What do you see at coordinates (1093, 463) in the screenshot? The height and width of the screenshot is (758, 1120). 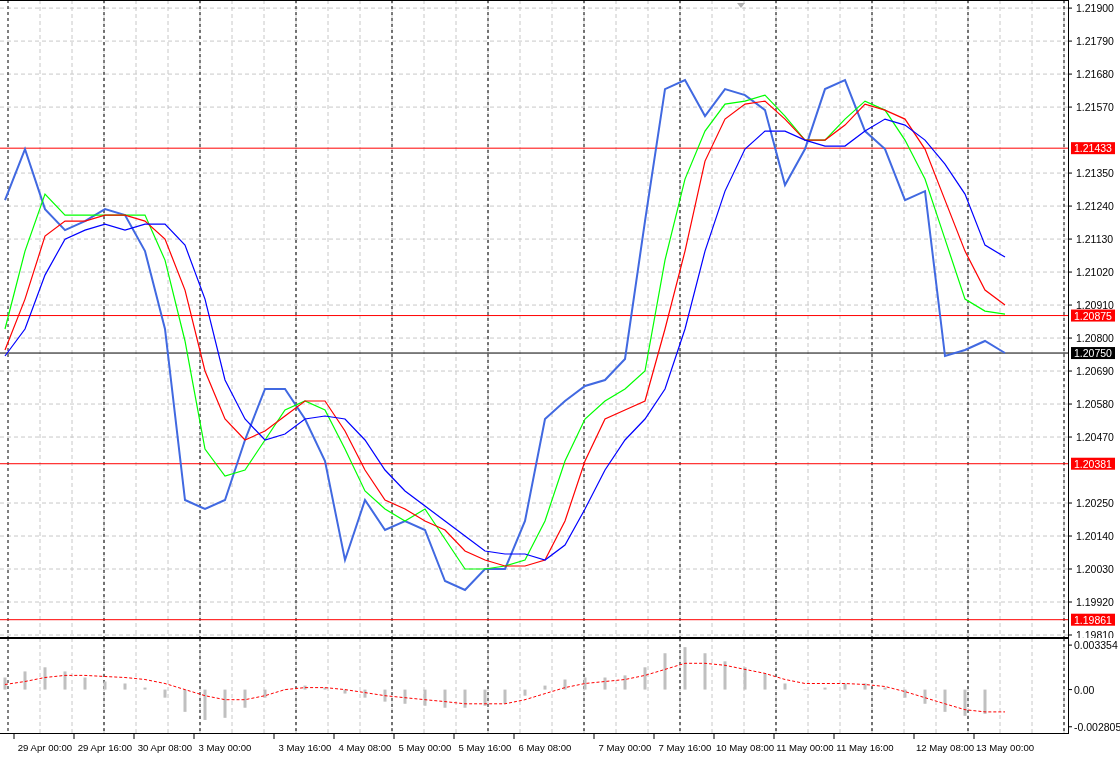 I see `price-tag: 1.20381` at bounding box center [1093, 463].